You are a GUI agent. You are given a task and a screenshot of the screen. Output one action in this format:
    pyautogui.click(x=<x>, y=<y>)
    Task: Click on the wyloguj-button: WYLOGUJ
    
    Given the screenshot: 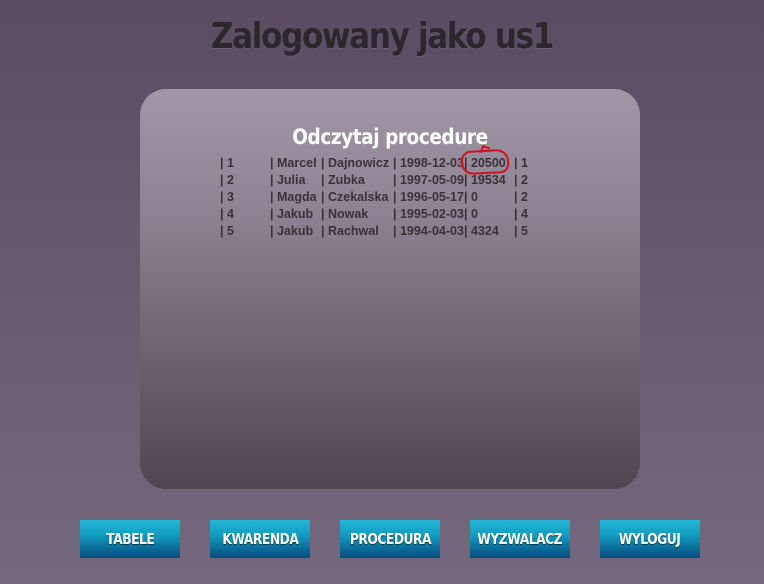 What is the action you would take?
    pyautogui.click(x=650, y=539)
    